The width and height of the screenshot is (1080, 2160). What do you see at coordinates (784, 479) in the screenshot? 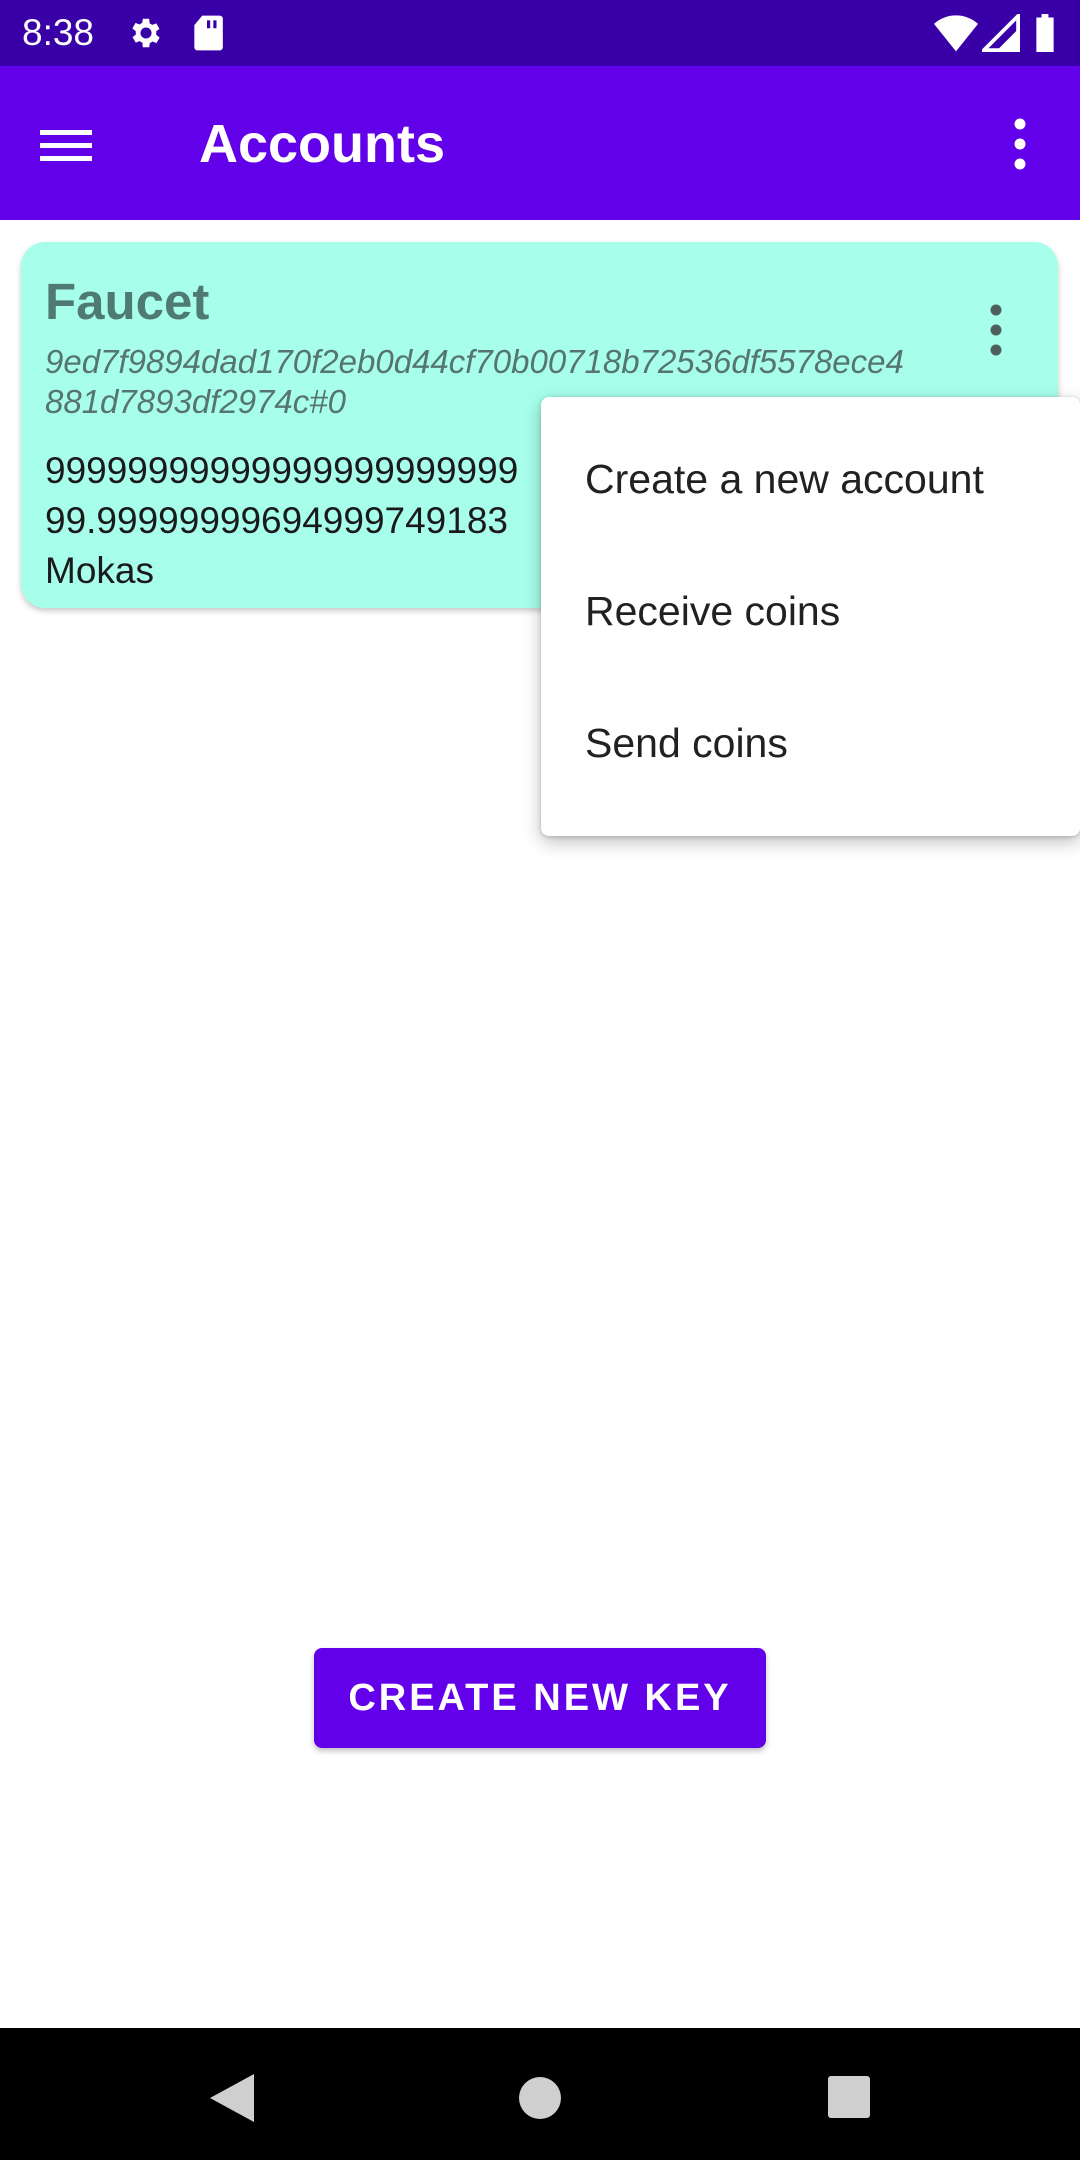
I see `menu-item-label: Create a new account` at bounding box center [784, 479].